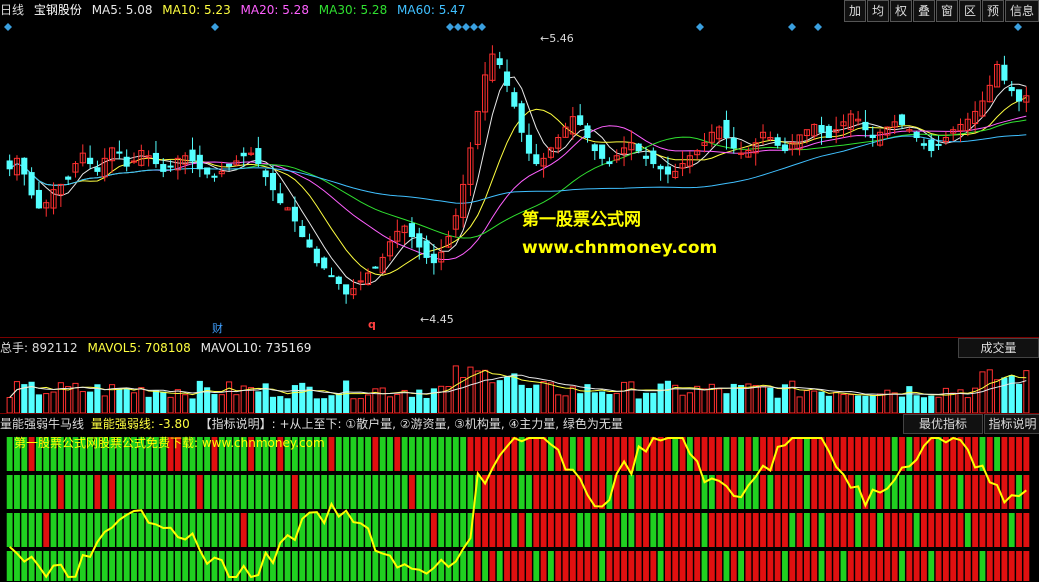 This screenshot has height=582, width=1039. What do you see at coordinates (878, 11) in the screenshot?
I see `toolbar-avg-button: 均` at bounding box center [878, 11].